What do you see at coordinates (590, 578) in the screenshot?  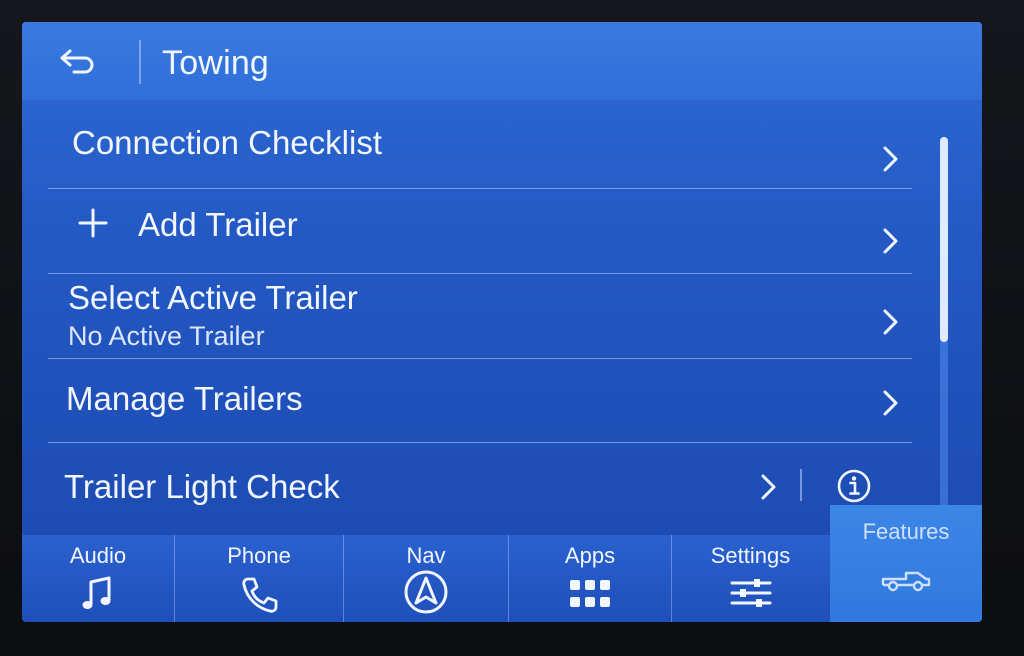 I see `tab-apps: Apps` at bounding box center [590, 578].